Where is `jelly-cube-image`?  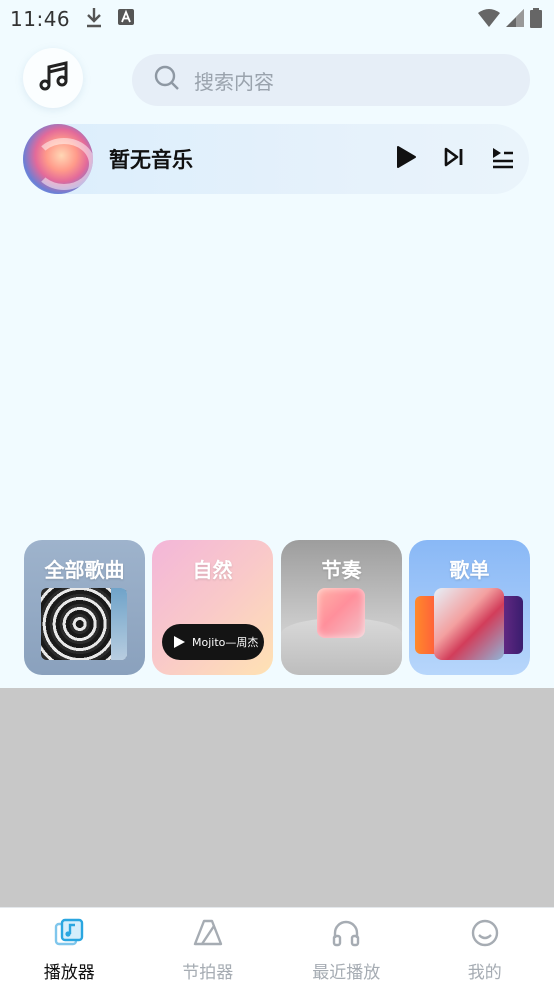
jelly-cube-image is located at coordinates (341, 613).